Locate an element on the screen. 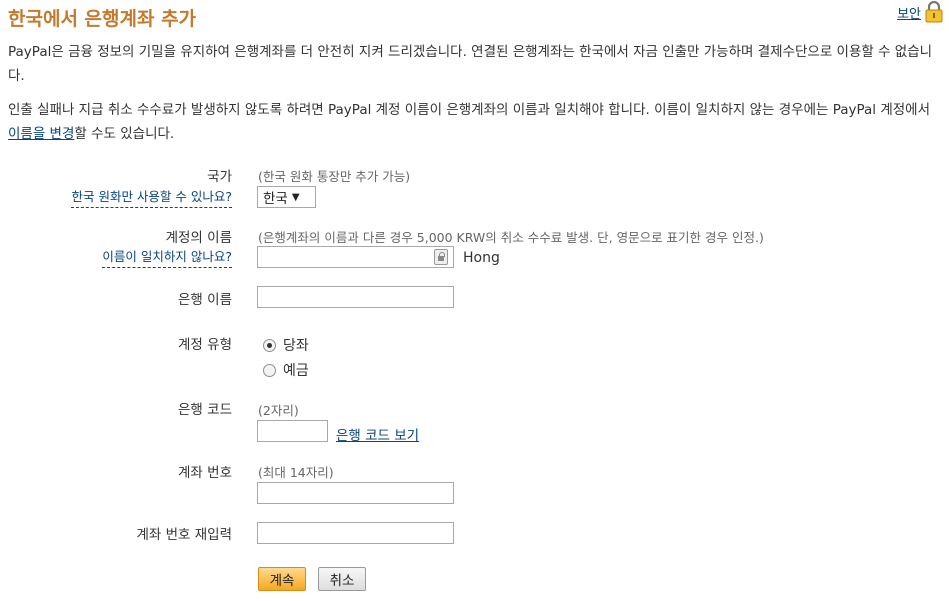 The height and width of the screenshot is (601, 949). cancel-button: 취소 is located at coordinates (342, 579).